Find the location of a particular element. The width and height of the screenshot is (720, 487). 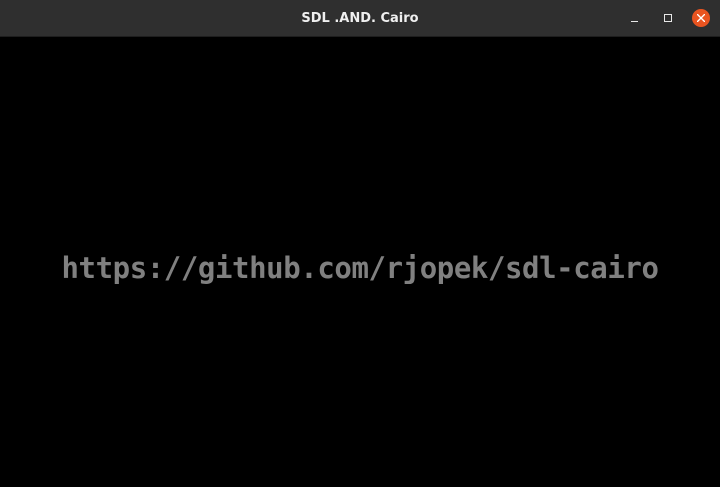

minimize-icon is located at coordinates (634, 21).